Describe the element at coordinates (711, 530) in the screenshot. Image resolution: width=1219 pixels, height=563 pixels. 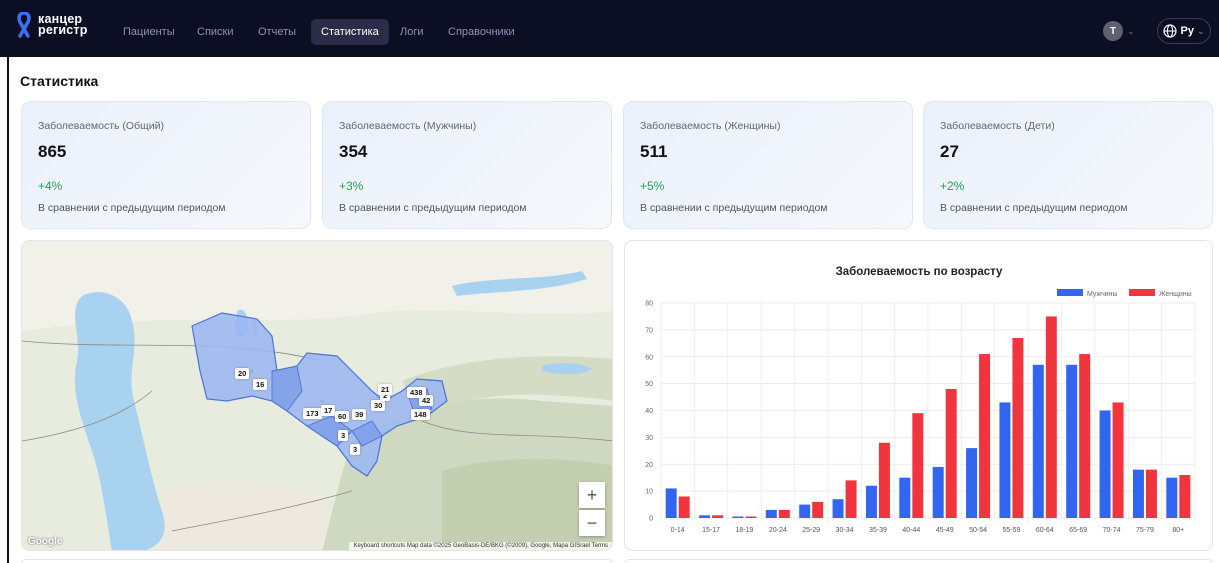
I see `x-tick-label: 15-17` at that location.